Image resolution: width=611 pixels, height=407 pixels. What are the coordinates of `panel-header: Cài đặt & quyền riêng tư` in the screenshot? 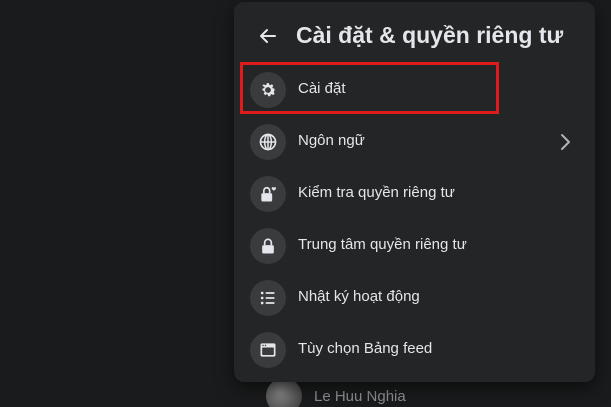 It's located at (414, 36).